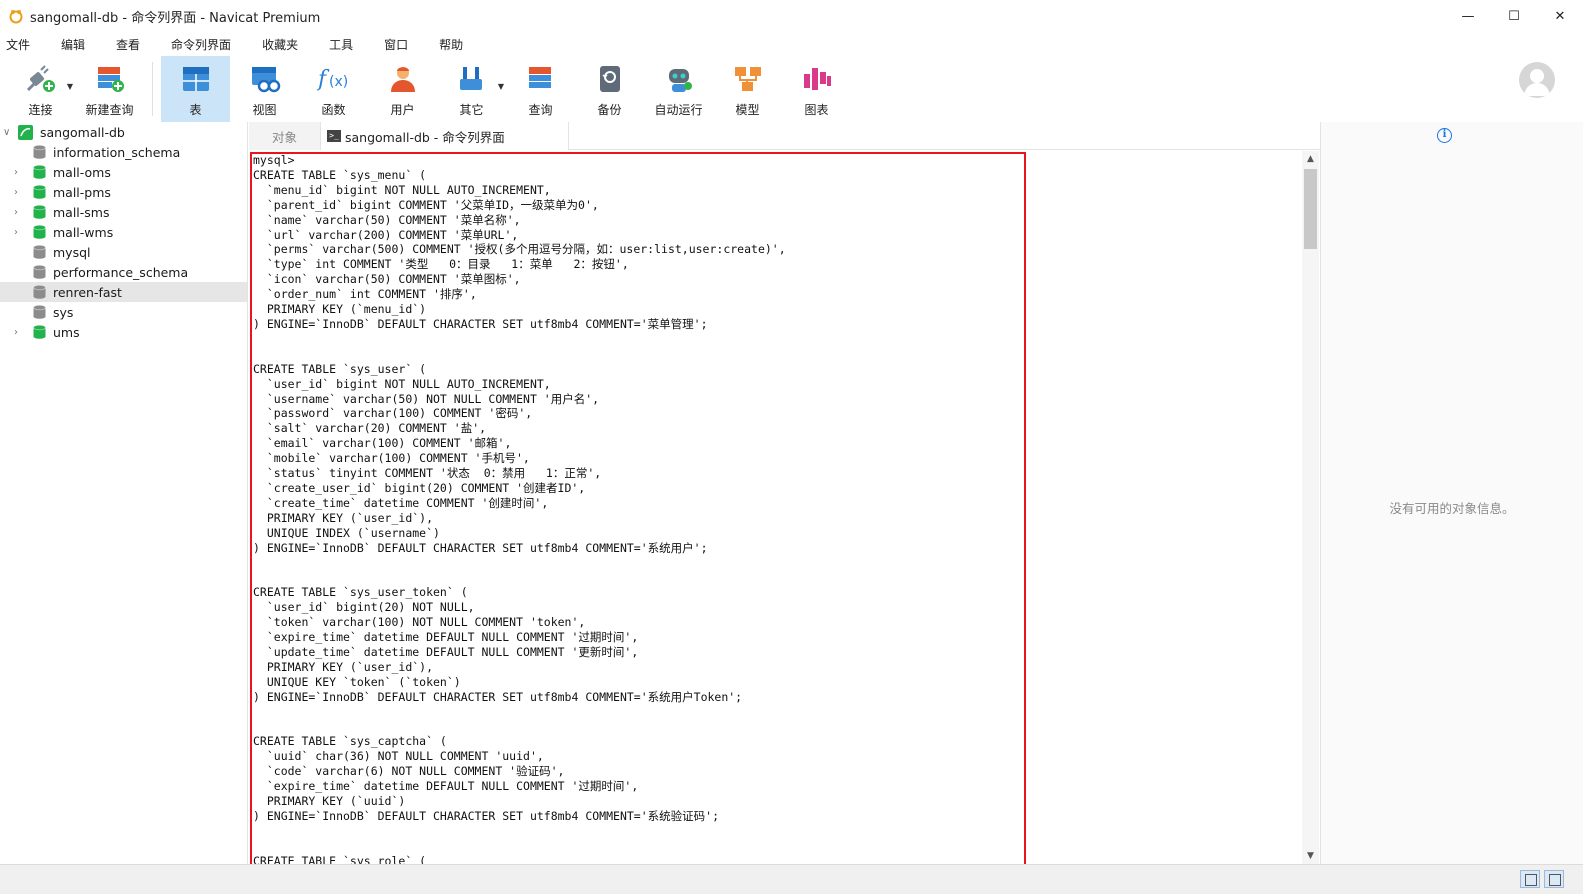 The width and height of the screenshot is (1583, 894). I want to click on plug-icon, so click(41, 79).